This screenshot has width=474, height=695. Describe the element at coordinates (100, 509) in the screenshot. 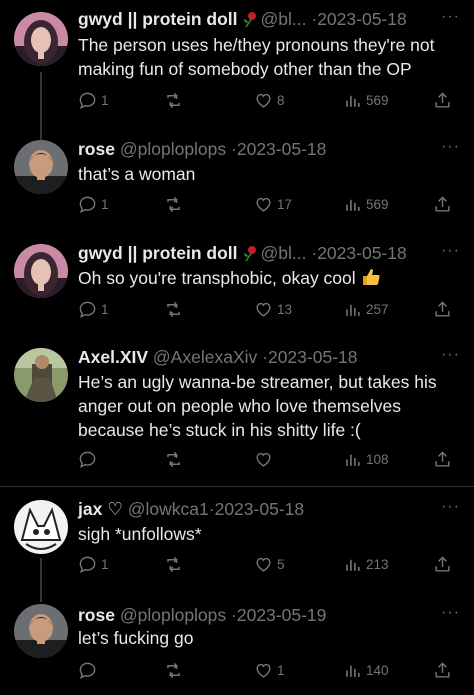

I see `display-name: jax ♡` at that location.